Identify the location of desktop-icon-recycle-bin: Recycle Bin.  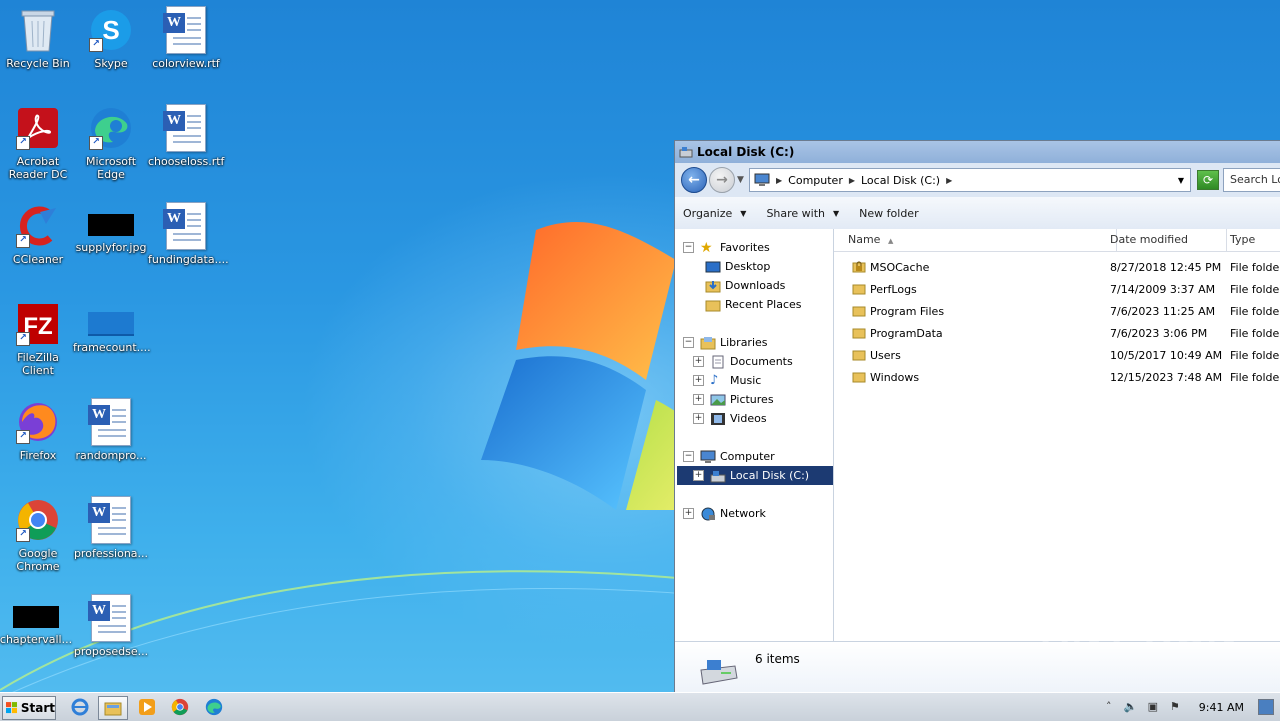
(38, 38).